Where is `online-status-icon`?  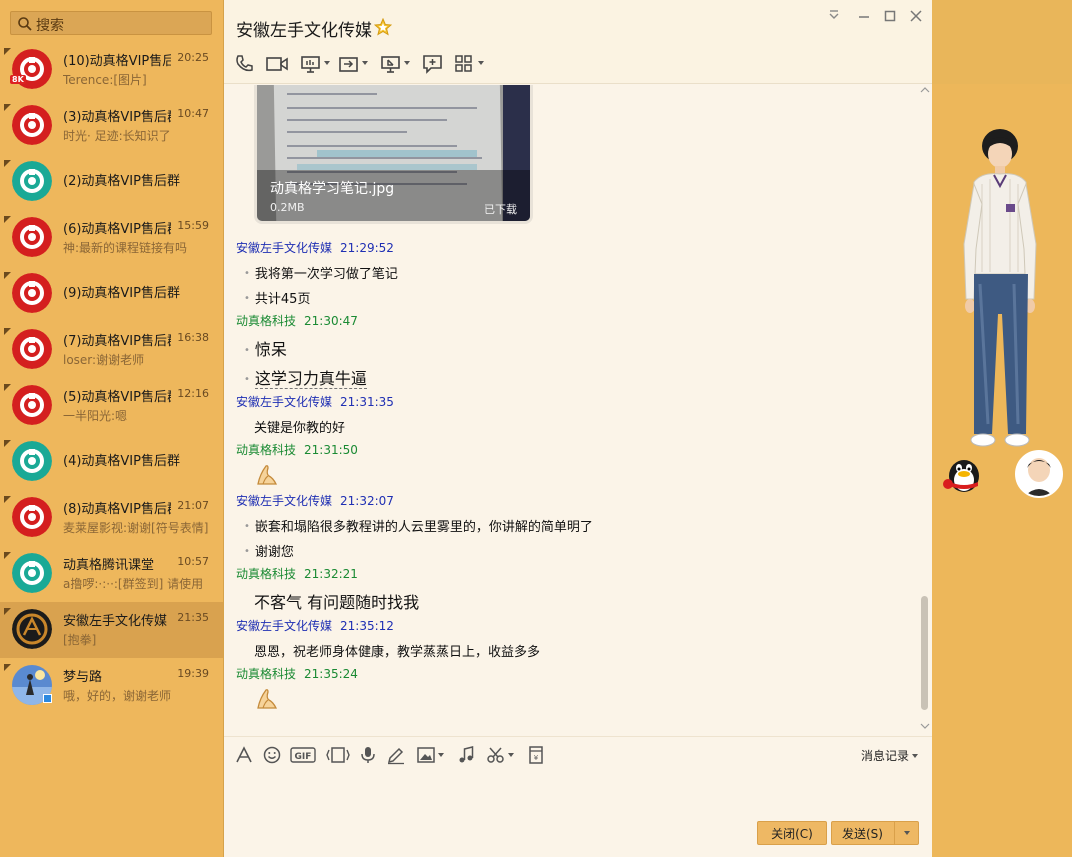 online-status-icon is located at coordinates (47, 698).